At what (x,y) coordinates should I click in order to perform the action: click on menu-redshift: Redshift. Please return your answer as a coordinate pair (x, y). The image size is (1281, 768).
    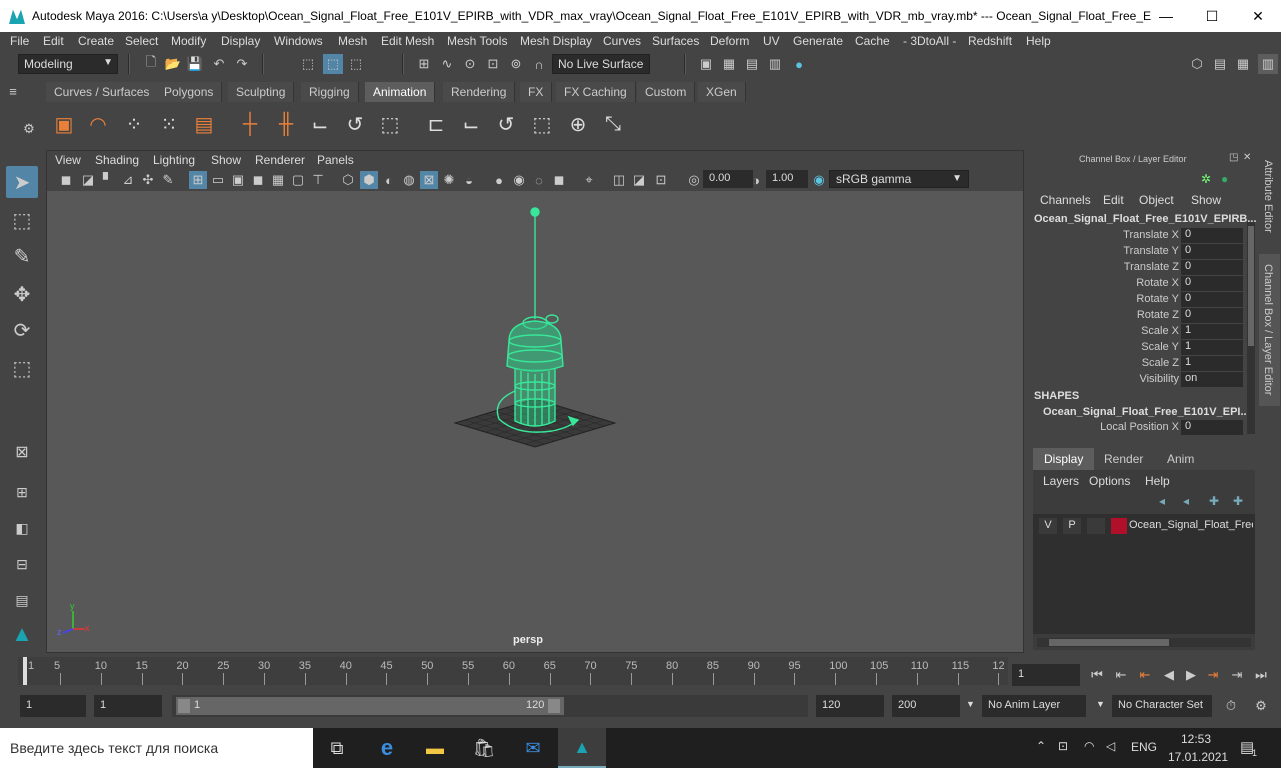
    Looking at the image, I should click on (990, 41).